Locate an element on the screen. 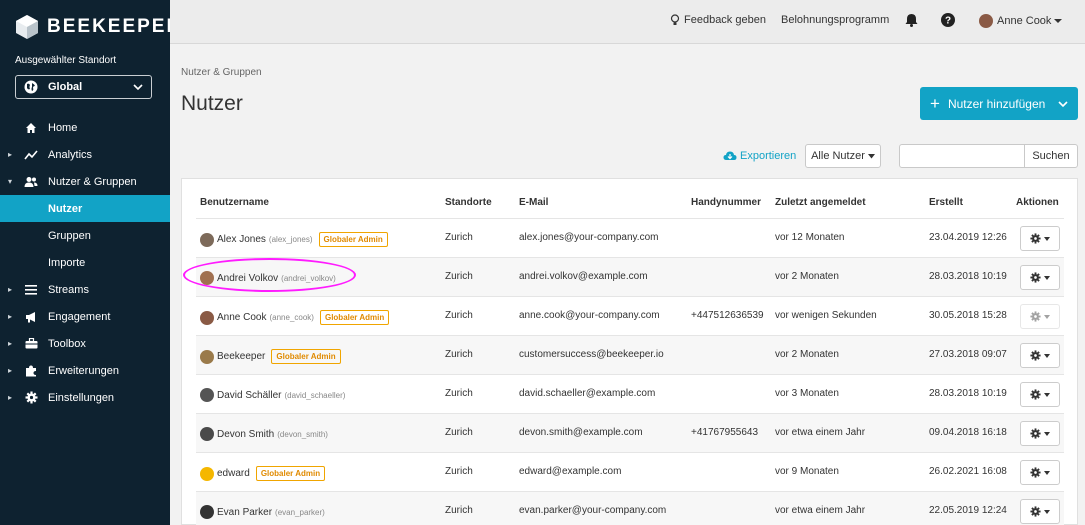 The image size is (1085, 525). beekeeper-logo-icon is located at coordinates (27, 27).